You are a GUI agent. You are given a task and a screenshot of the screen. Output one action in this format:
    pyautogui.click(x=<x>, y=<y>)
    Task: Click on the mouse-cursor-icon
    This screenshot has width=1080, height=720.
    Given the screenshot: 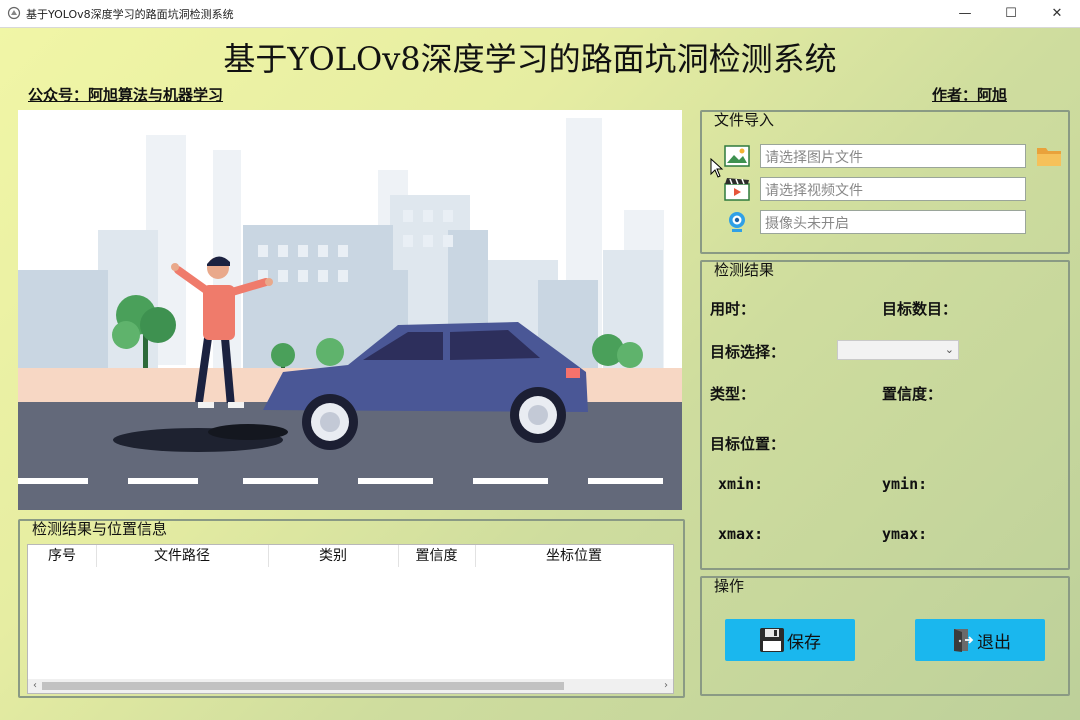 What is the action you would take?
    pyautogui.click(x=717, y=168)
    